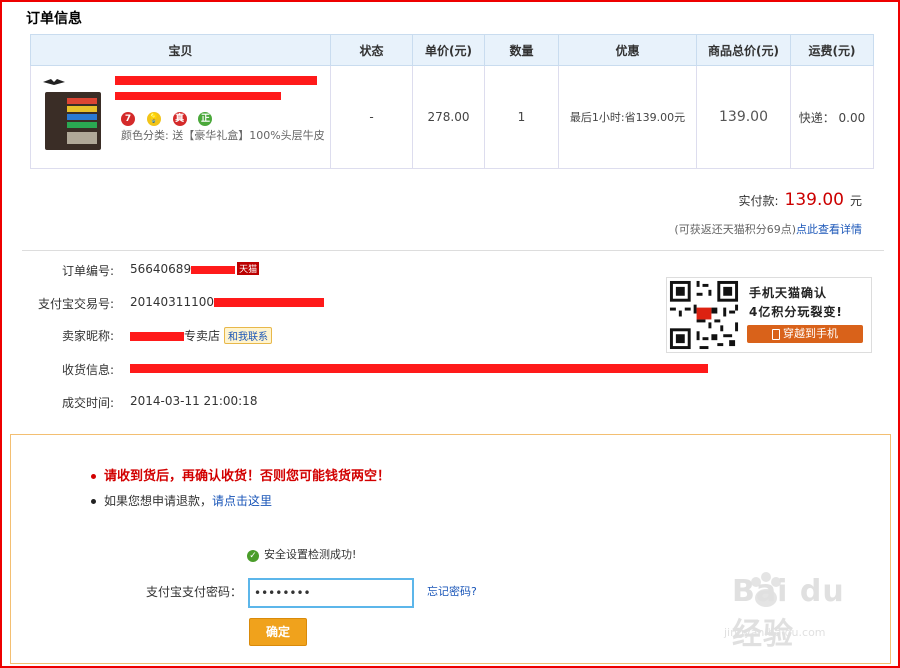 The width and height of the screenshot is (900, 668). Describe the element at coordinates (205, 119) in the screenshot. I see `authentic-icon: 正` at that location.